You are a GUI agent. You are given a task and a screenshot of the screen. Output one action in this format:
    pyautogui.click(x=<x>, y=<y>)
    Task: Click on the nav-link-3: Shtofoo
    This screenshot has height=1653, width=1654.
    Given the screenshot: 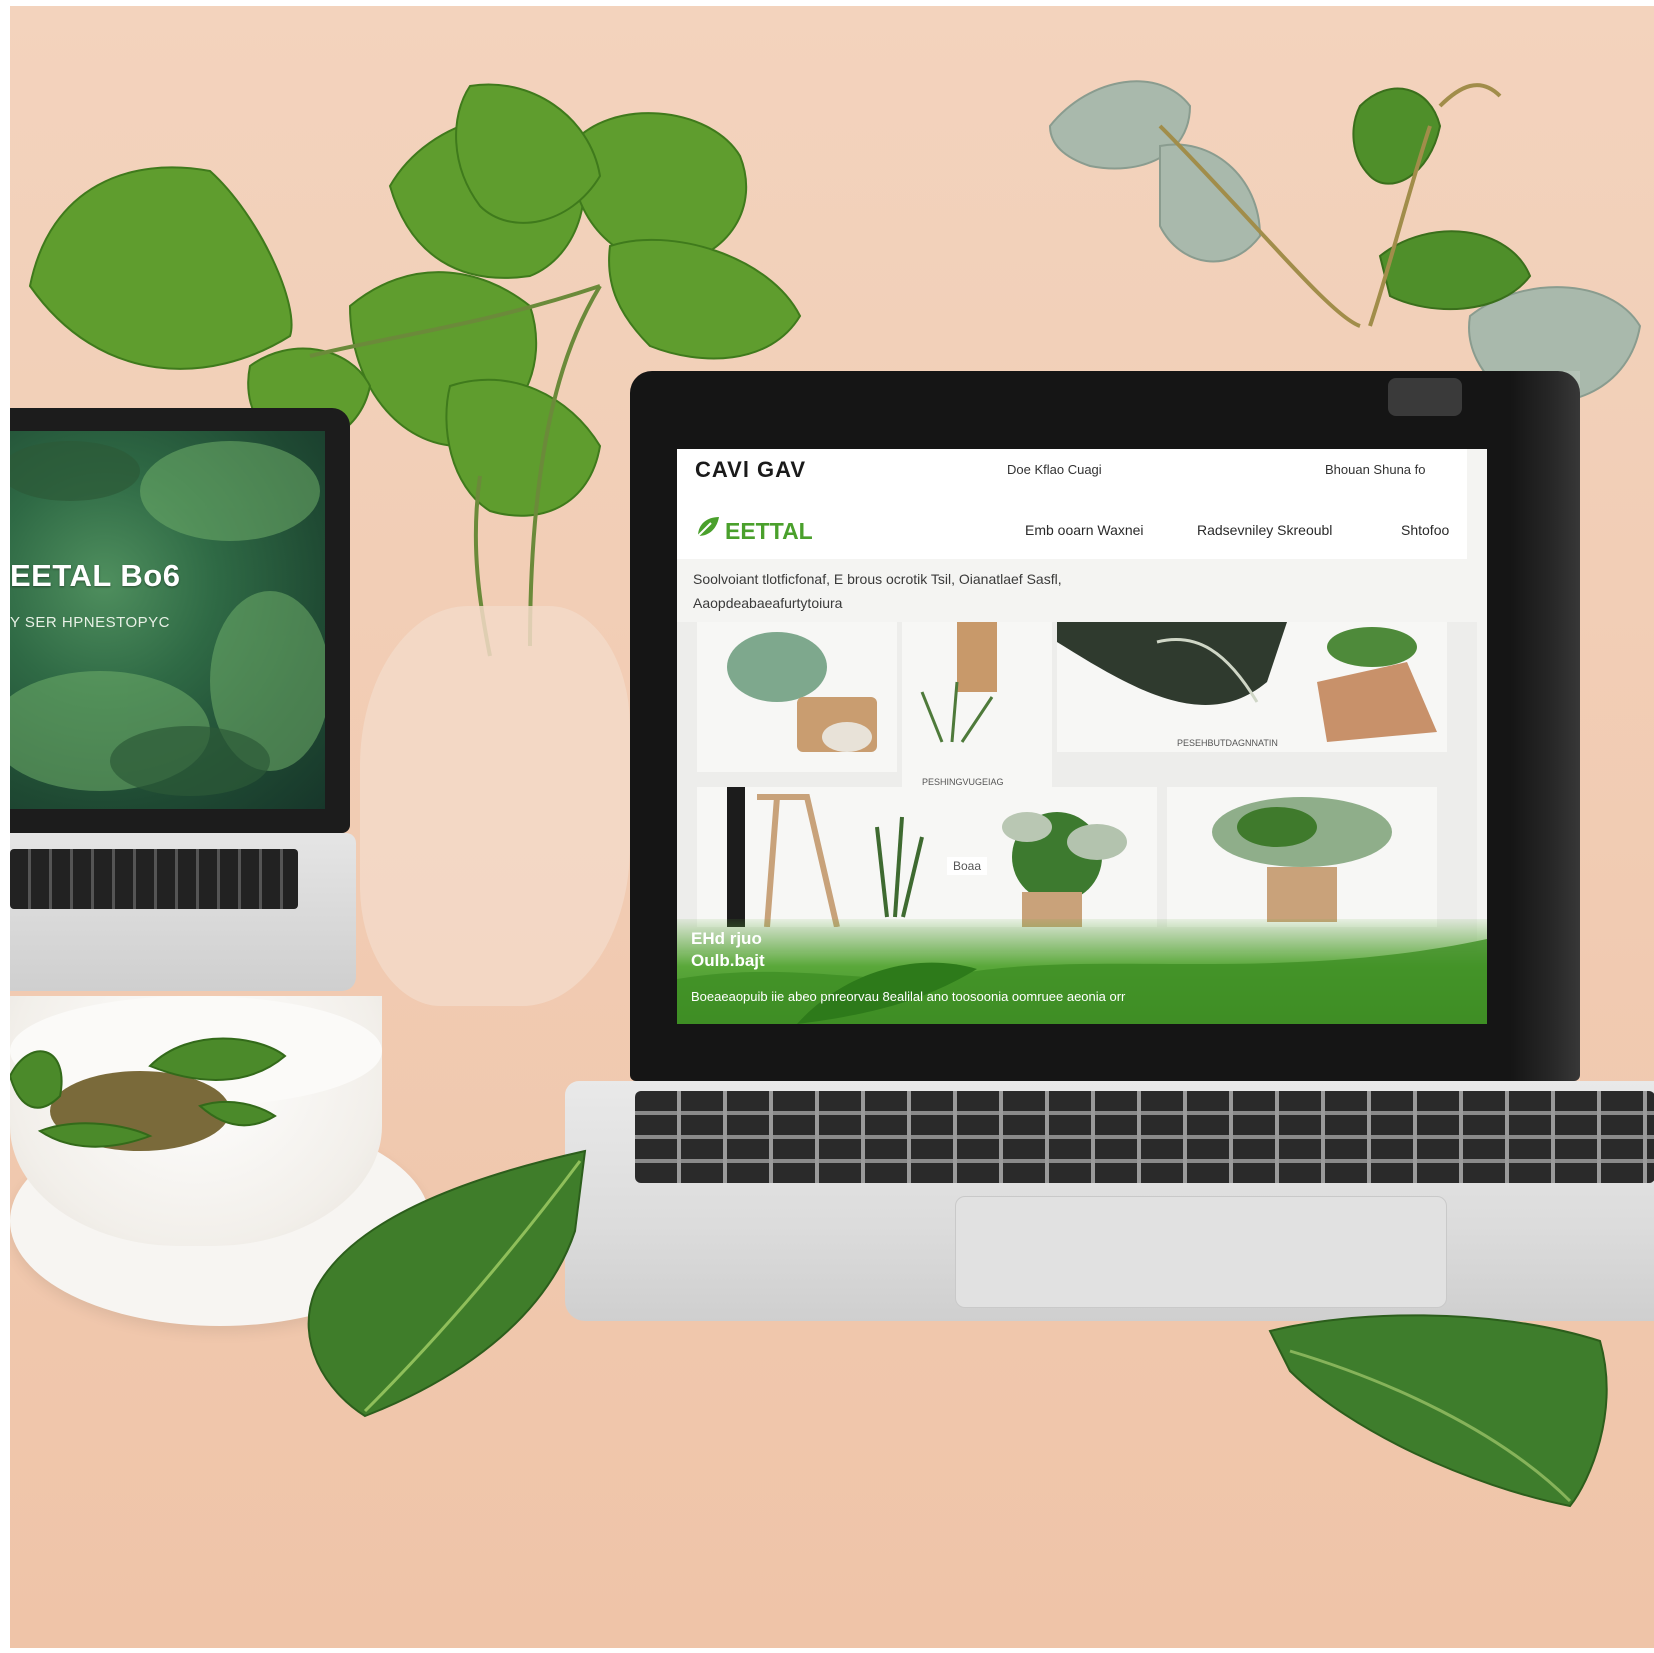 What is the action you would take?
    pyautogui.click(x=1425, y=530)
    